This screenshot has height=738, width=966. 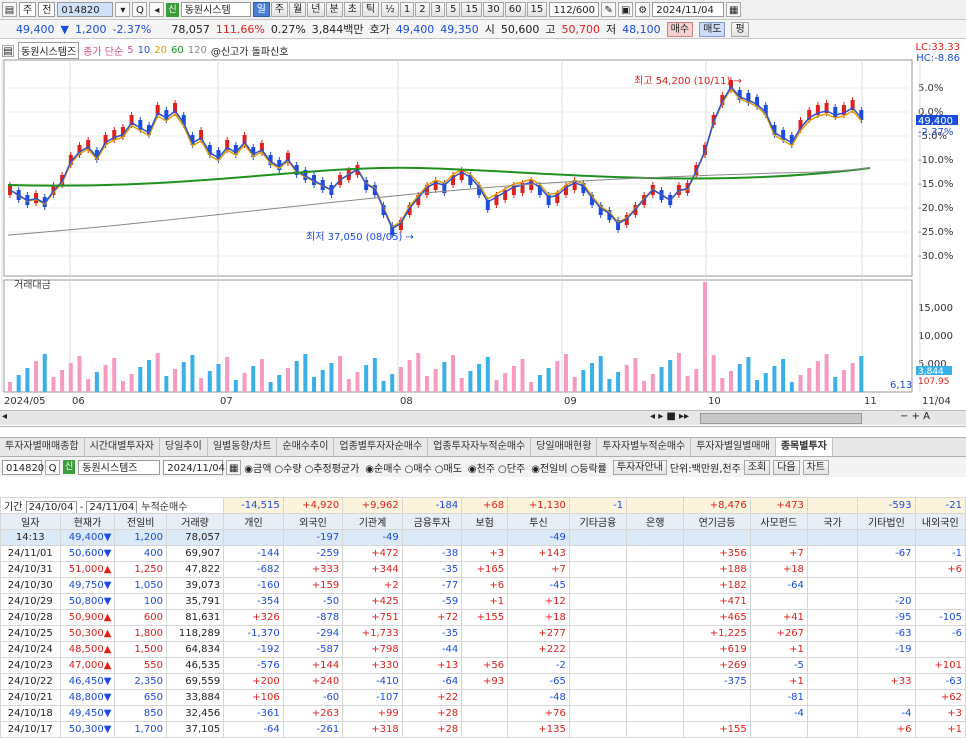 I want to click on column-header: 일자, so click(x=30, y=521).